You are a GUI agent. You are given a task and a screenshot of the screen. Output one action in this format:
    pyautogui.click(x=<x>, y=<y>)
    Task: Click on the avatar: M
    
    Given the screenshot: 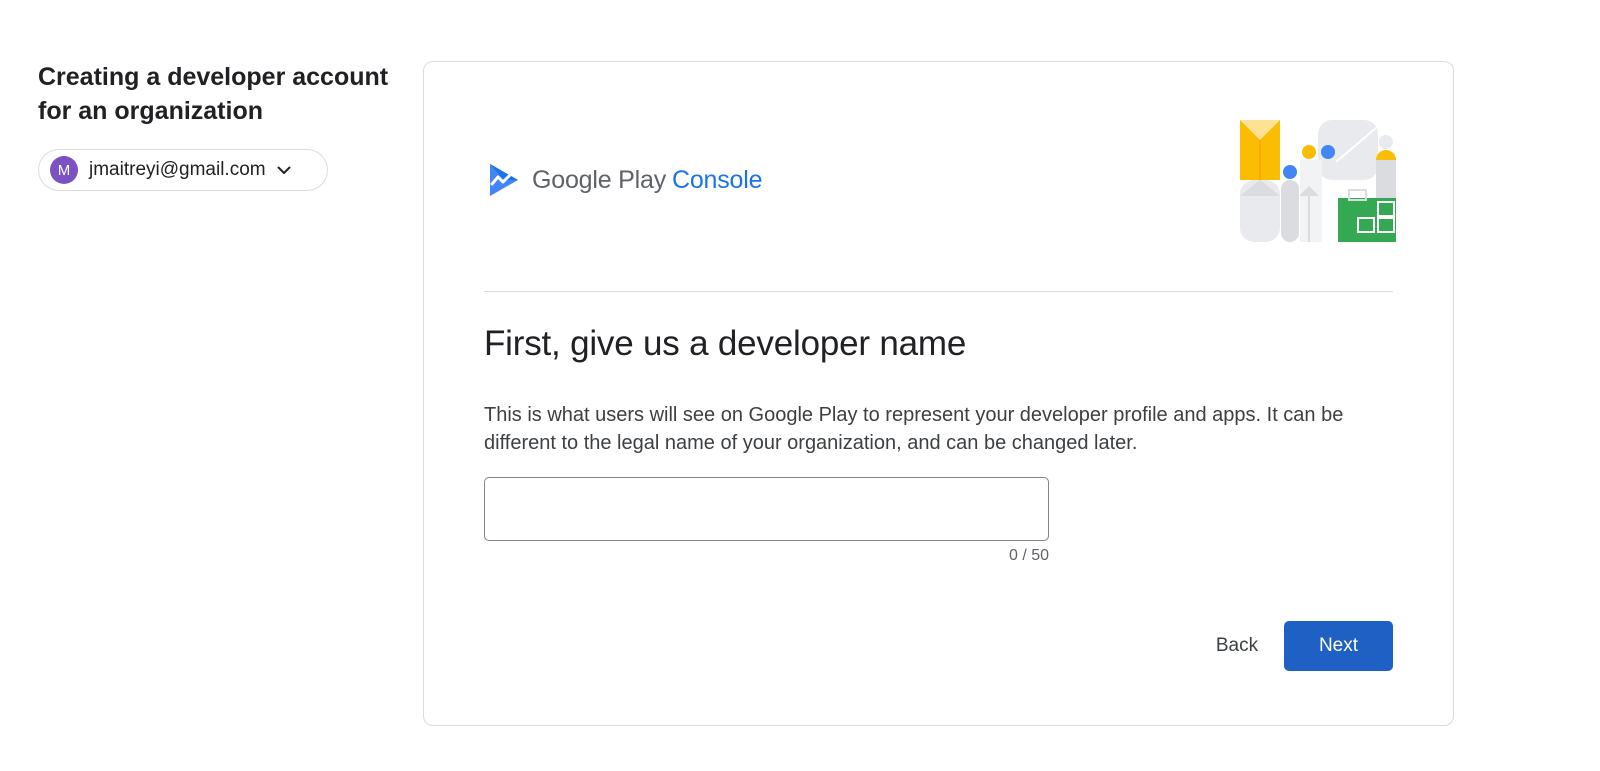 What is the action you would take?
    pyautogui.click(x=64, y=170)
    